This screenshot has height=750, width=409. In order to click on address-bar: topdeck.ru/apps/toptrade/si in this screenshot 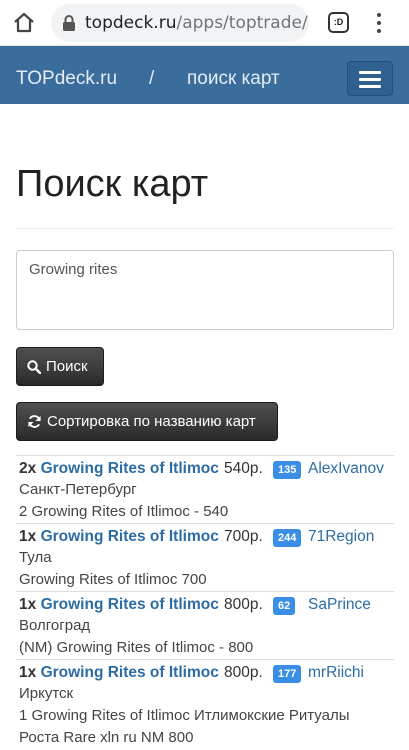, I will do `click(180, 23)`.